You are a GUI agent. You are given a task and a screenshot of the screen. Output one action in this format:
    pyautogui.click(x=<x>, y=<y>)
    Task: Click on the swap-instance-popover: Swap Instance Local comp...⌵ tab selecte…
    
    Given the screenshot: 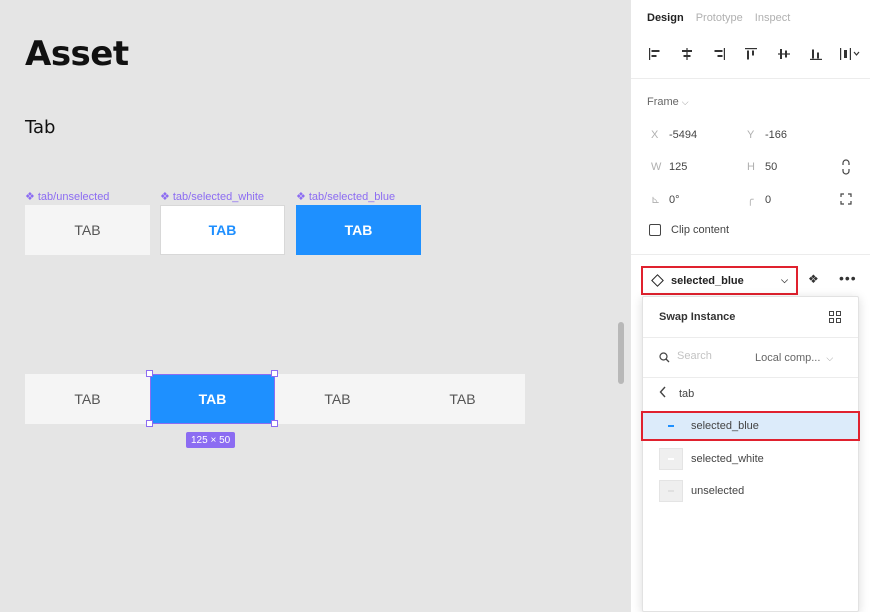 What is the action you would take?
    pyautogui.click(x=750, y=454)
    